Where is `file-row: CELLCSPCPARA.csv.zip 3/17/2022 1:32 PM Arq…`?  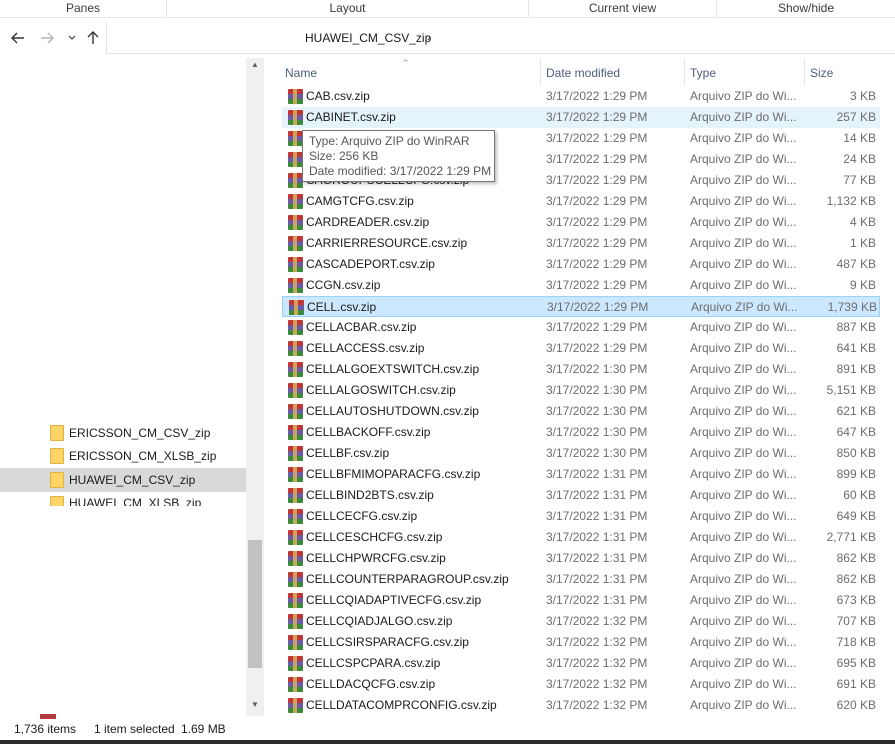
file-row: CELLCSPCPARA.csv.zip 3/17/2022 1:32 PM Arq… is located at coordinates (581, 663).